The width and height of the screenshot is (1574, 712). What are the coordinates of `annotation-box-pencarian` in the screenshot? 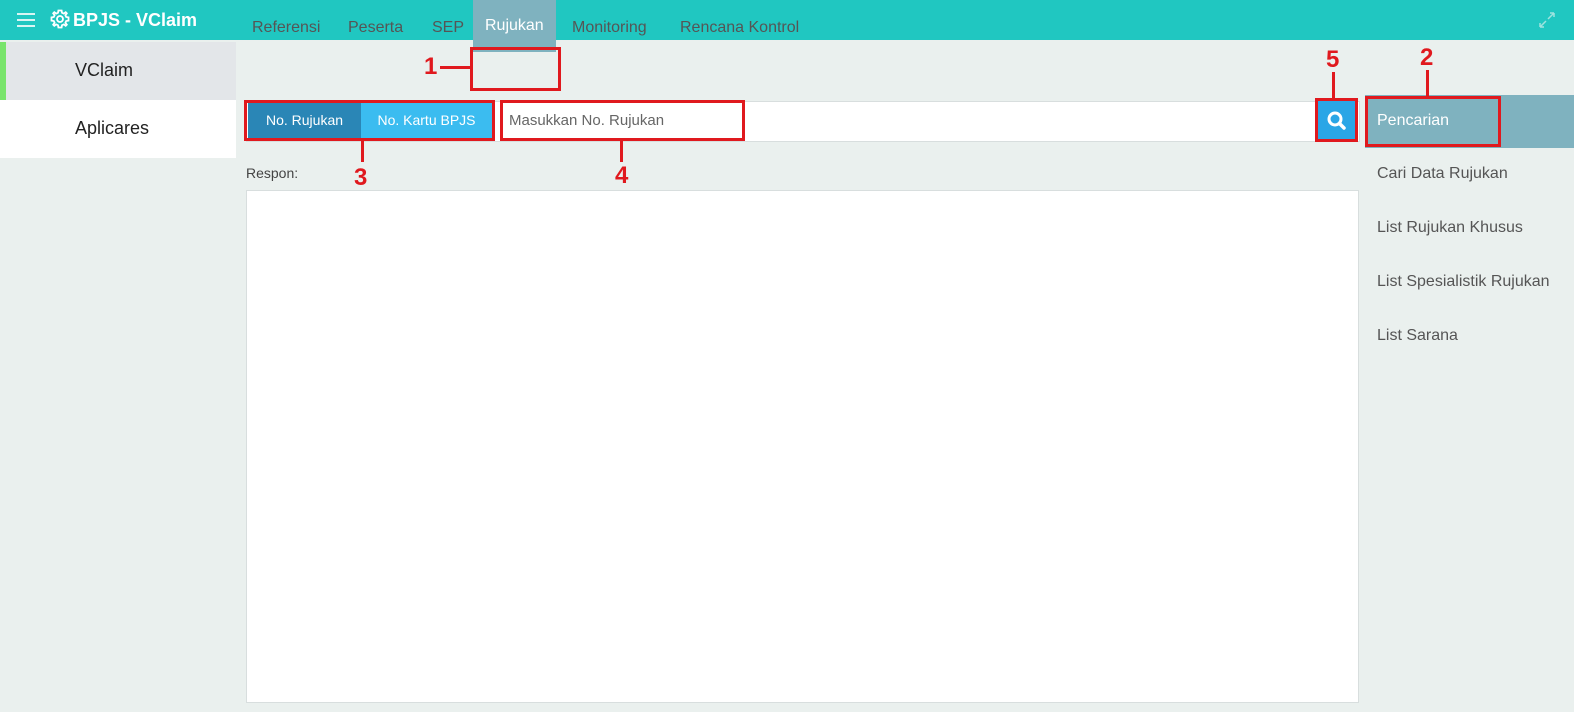 It's located at (1433, 121).